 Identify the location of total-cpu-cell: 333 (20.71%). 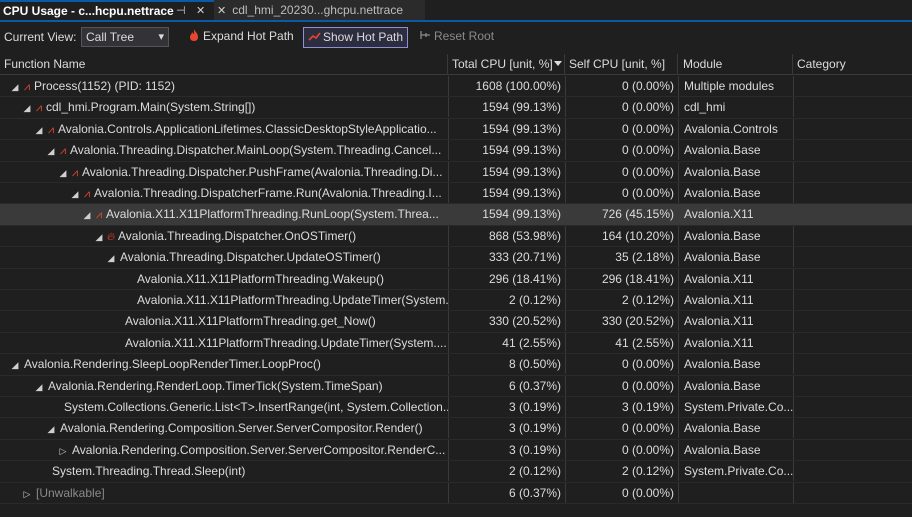
(506, 257).